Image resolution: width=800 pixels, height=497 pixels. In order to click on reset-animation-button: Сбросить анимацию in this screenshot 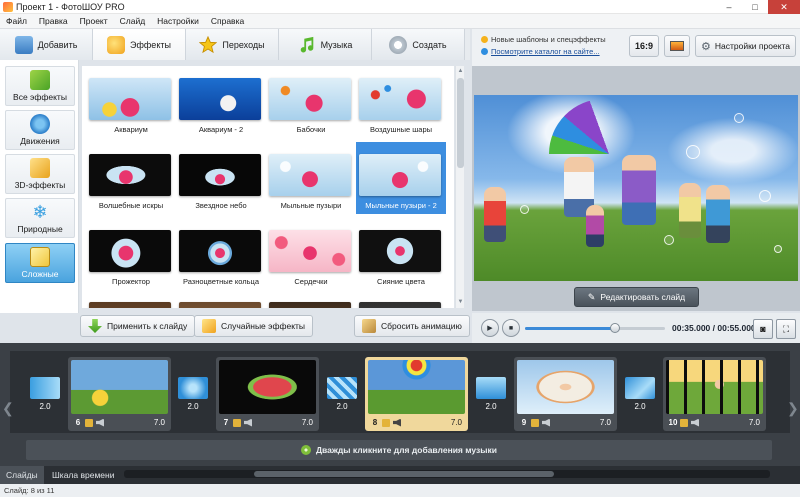, I will do `click(412, 326)`.